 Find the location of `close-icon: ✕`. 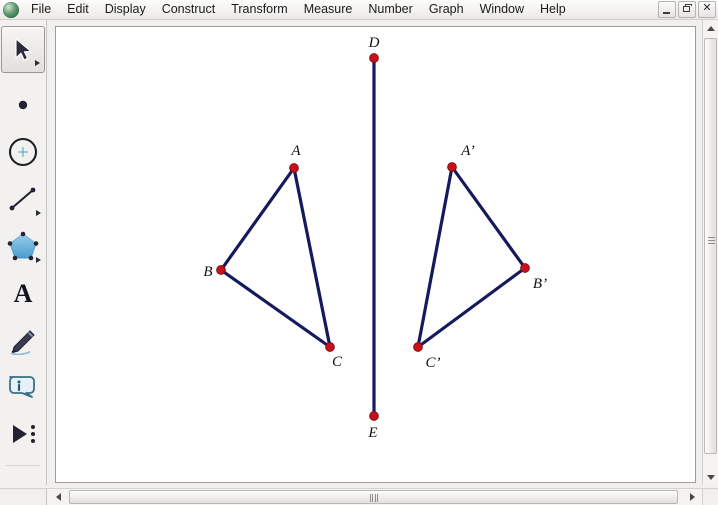

close-icon: ✕ is located at coordinates (707, 8).